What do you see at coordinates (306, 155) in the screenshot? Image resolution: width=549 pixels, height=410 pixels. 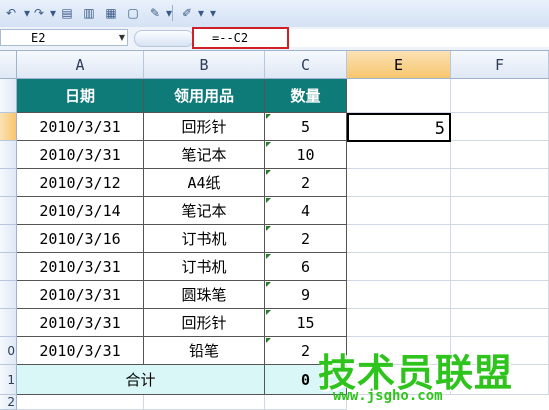 I see `quantity-cell: 10` at bounding box center [306, 155].